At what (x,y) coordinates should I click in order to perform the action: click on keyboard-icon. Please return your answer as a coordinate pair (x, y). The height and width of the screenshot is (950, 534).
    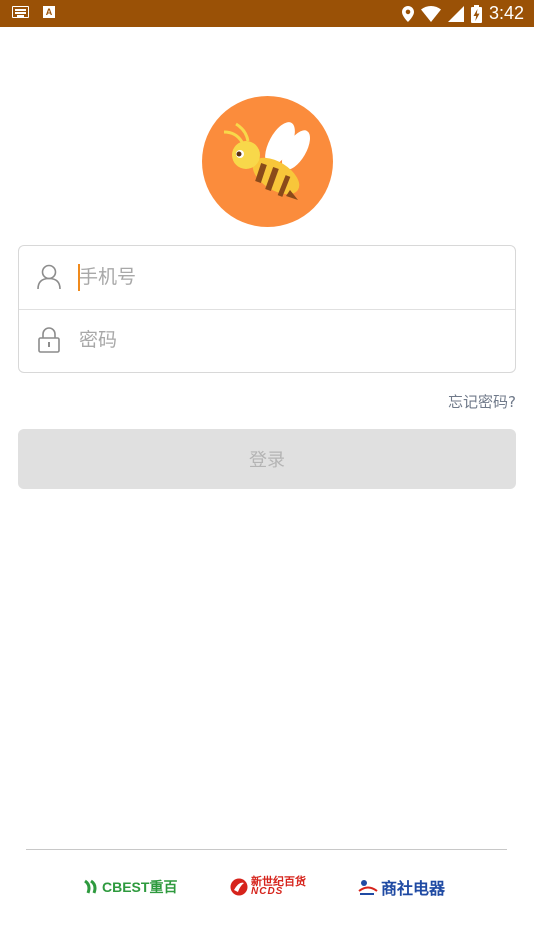
    Looking at the image, I should click on (20, 12).